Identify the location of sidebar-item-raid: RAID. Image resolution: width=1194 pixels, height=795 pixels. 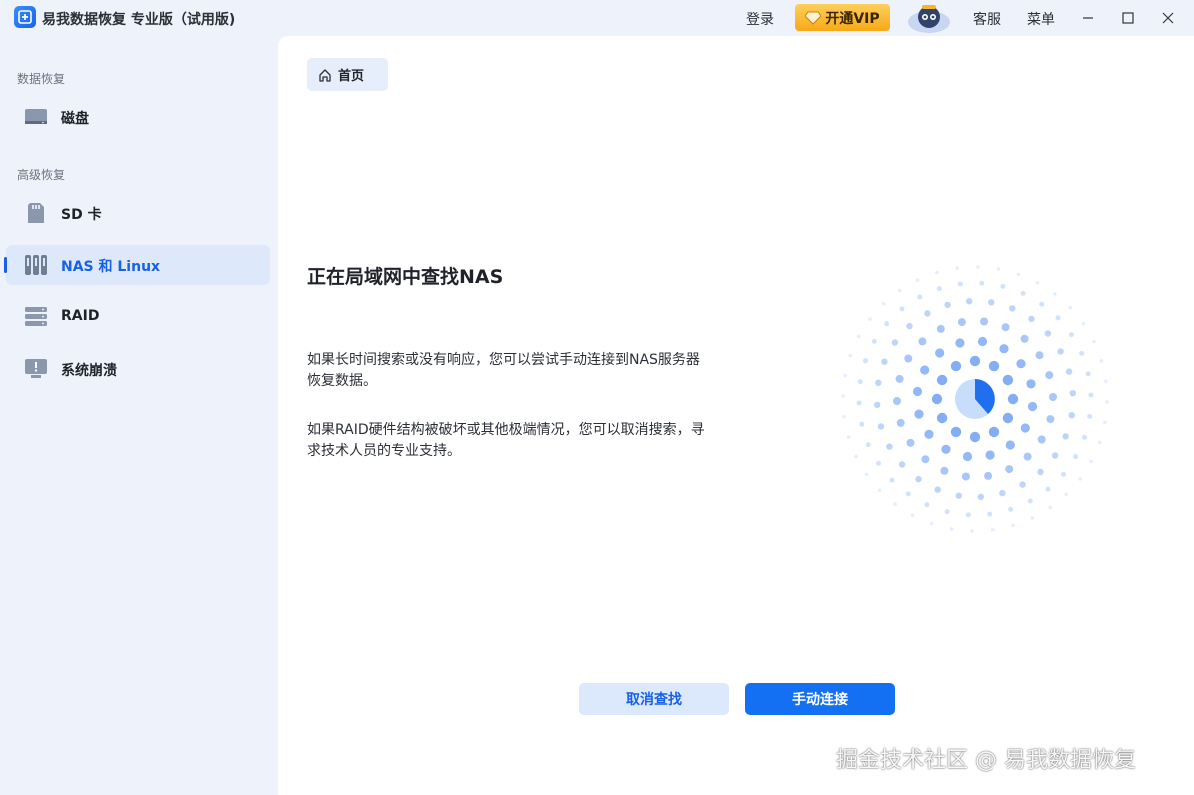
(138, 317).